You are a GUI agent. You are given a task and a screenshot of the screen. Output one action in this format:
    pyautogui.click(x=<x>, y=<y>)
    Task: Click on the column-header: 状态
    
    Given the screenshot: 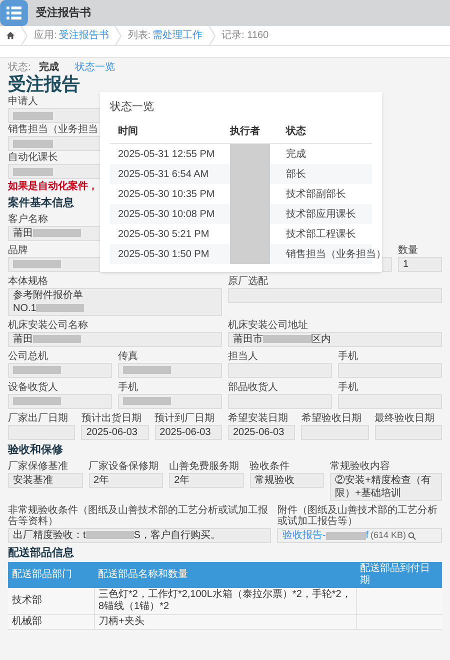 What is the action you would take?
    pyautogui.click(x=296, y=131)
    